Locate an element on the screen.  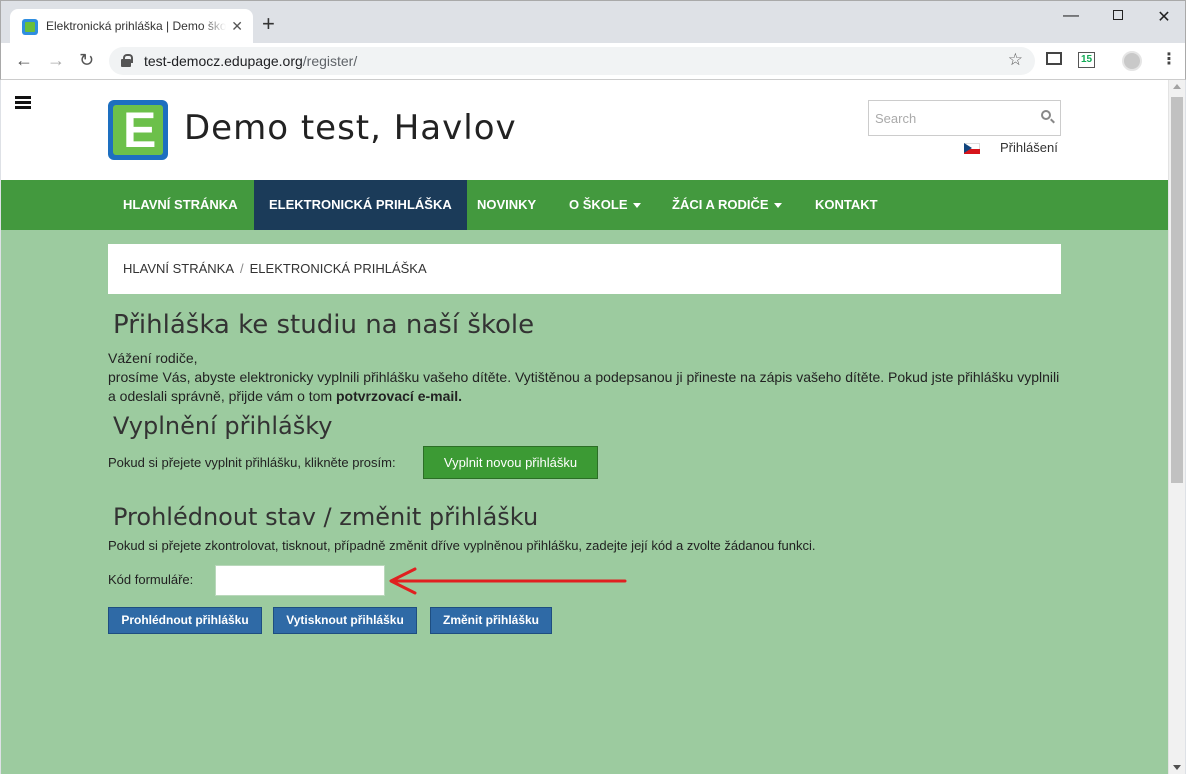
page-scrollbar is located at coordinates (1176, 427).